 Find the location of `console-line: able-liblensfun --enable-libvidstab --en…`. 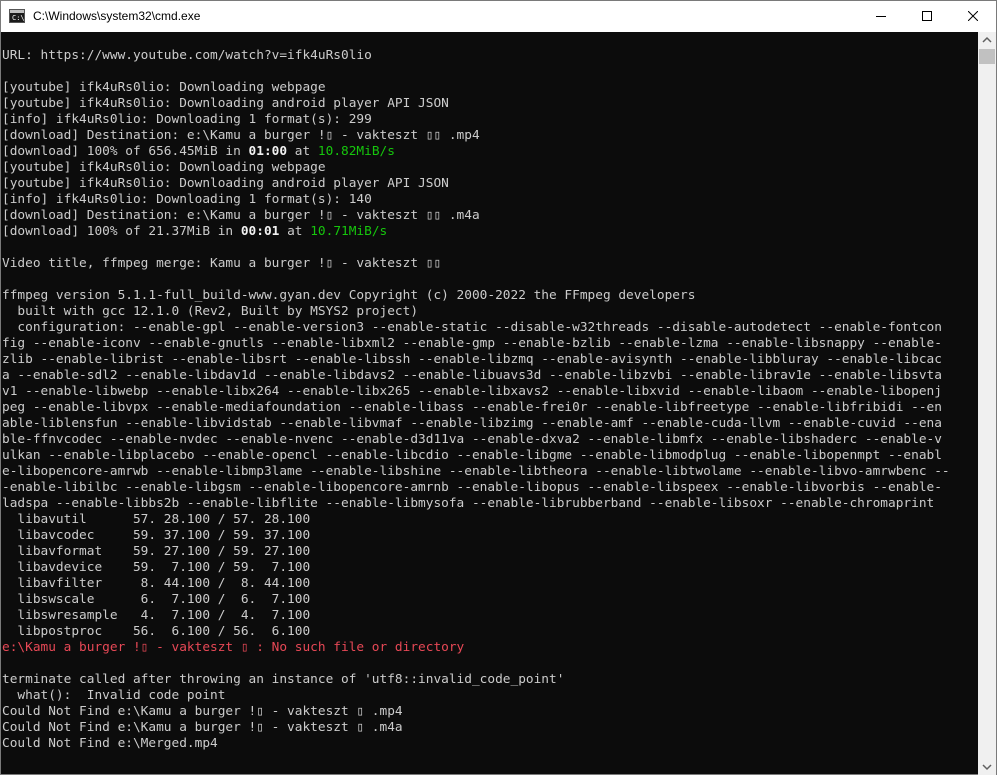

console-line: able-liblensfun --enable-libvidstab --en… is located at coordinates (490, 424).